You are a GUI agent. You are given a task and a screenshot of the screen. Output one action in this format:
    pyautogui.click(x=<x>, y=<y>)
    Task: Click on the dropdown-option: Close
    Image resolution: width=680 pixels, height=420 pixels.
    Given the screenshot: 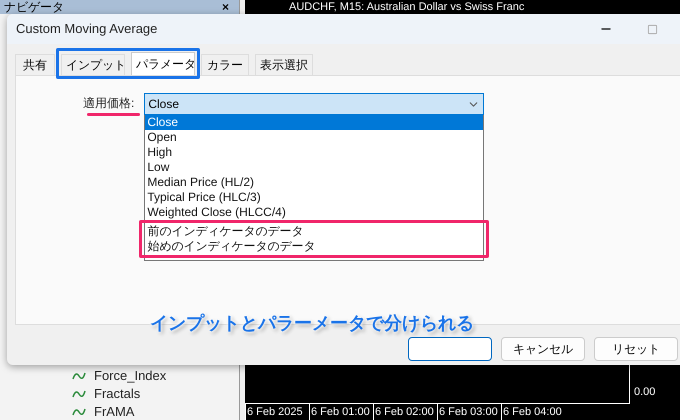 What is the action you would take?
    pyautogui.click(x=314, y=122)
    